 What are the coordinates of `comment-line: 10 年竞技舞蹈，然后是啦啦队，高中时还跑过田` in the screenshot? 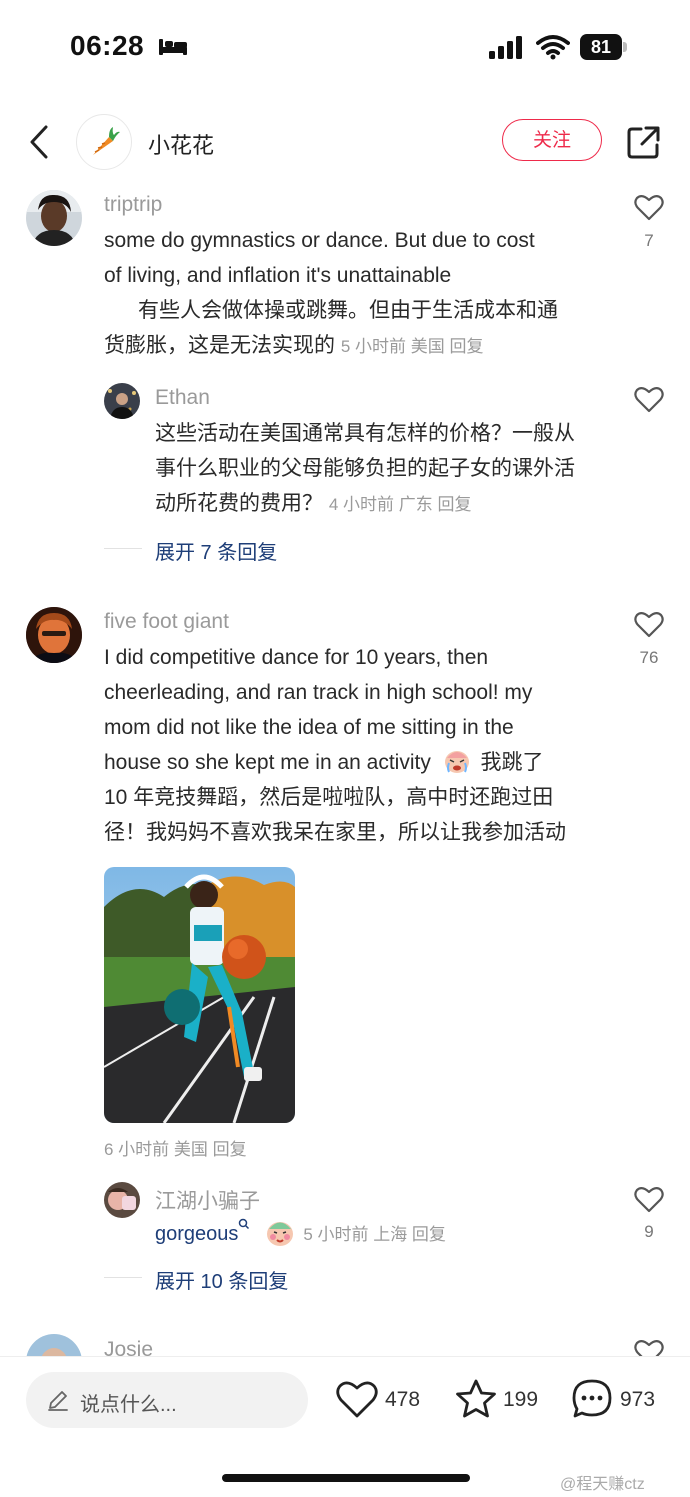 It's located at (329, 797).